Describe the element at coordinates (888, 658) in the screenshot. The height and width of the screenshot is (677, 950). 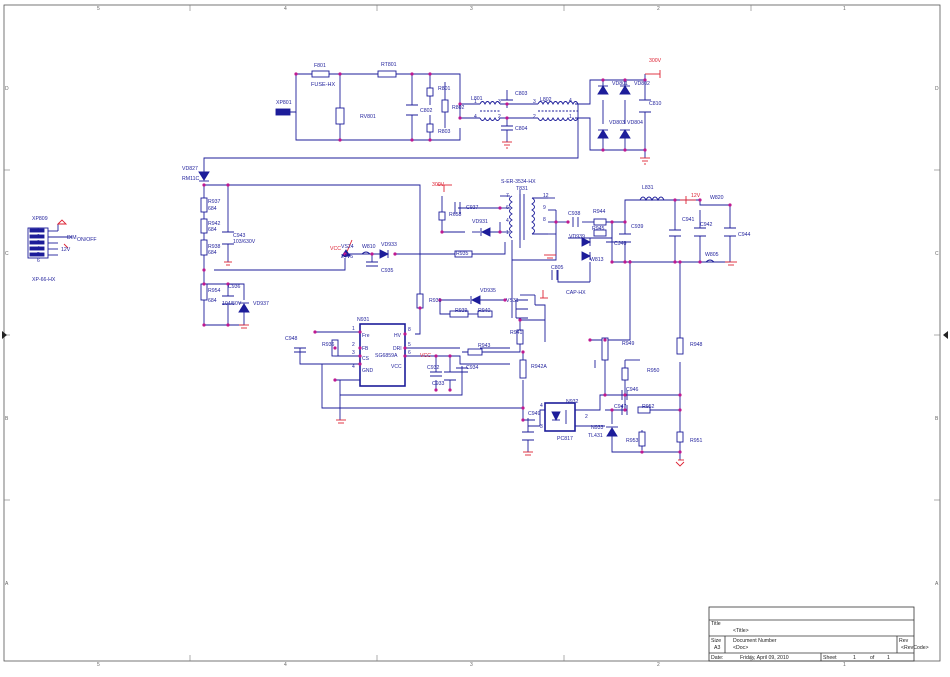
I see `of-value: 1` at that location.